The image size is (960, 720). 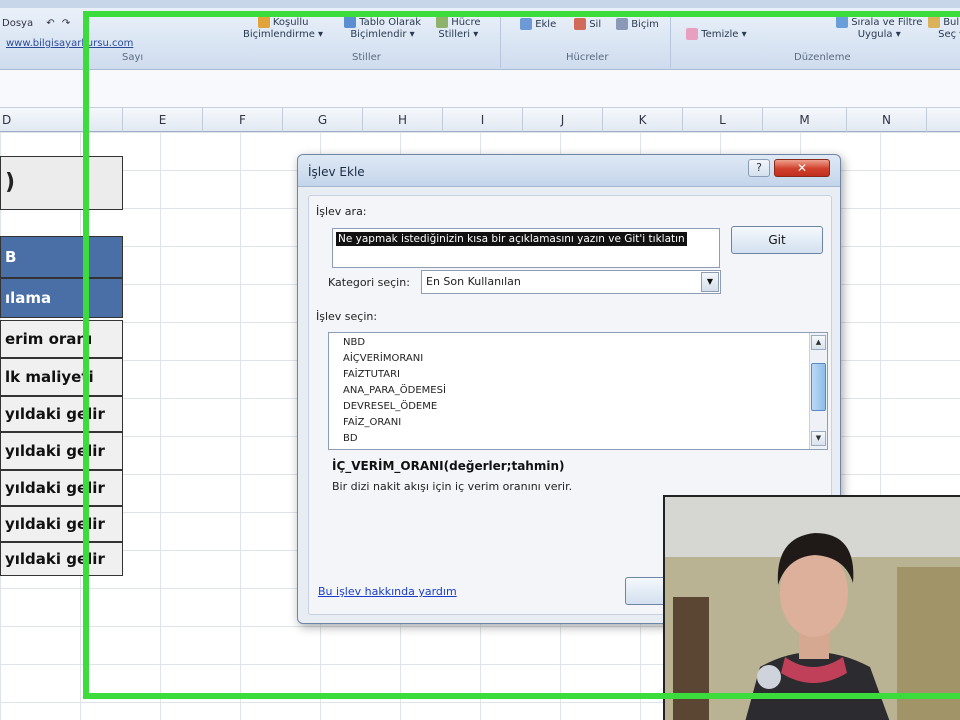 I want to click on scroll-up-icon: ▲, so click(x=818, y=342).